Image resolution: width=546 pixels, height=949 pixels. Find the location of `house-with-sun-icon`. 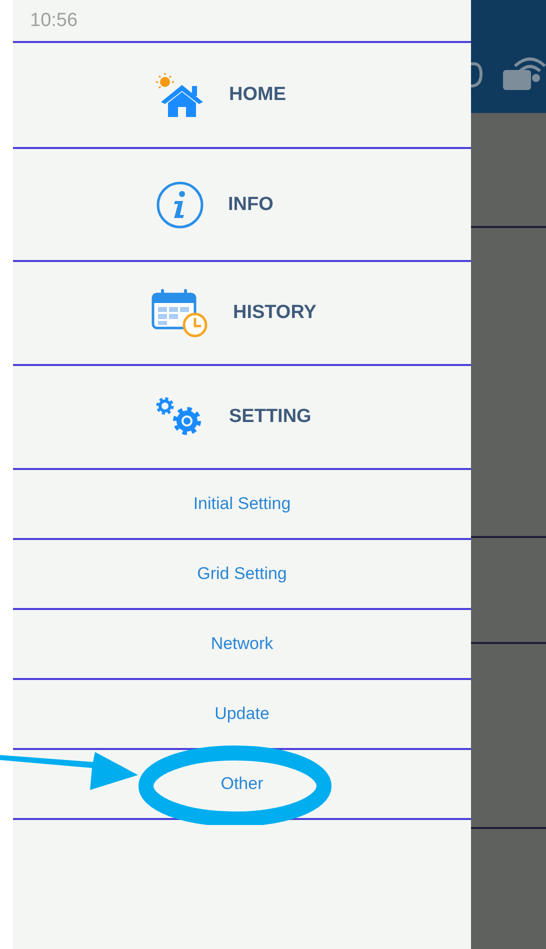

house-with-sun-icon is located at coordinates (180, 95).